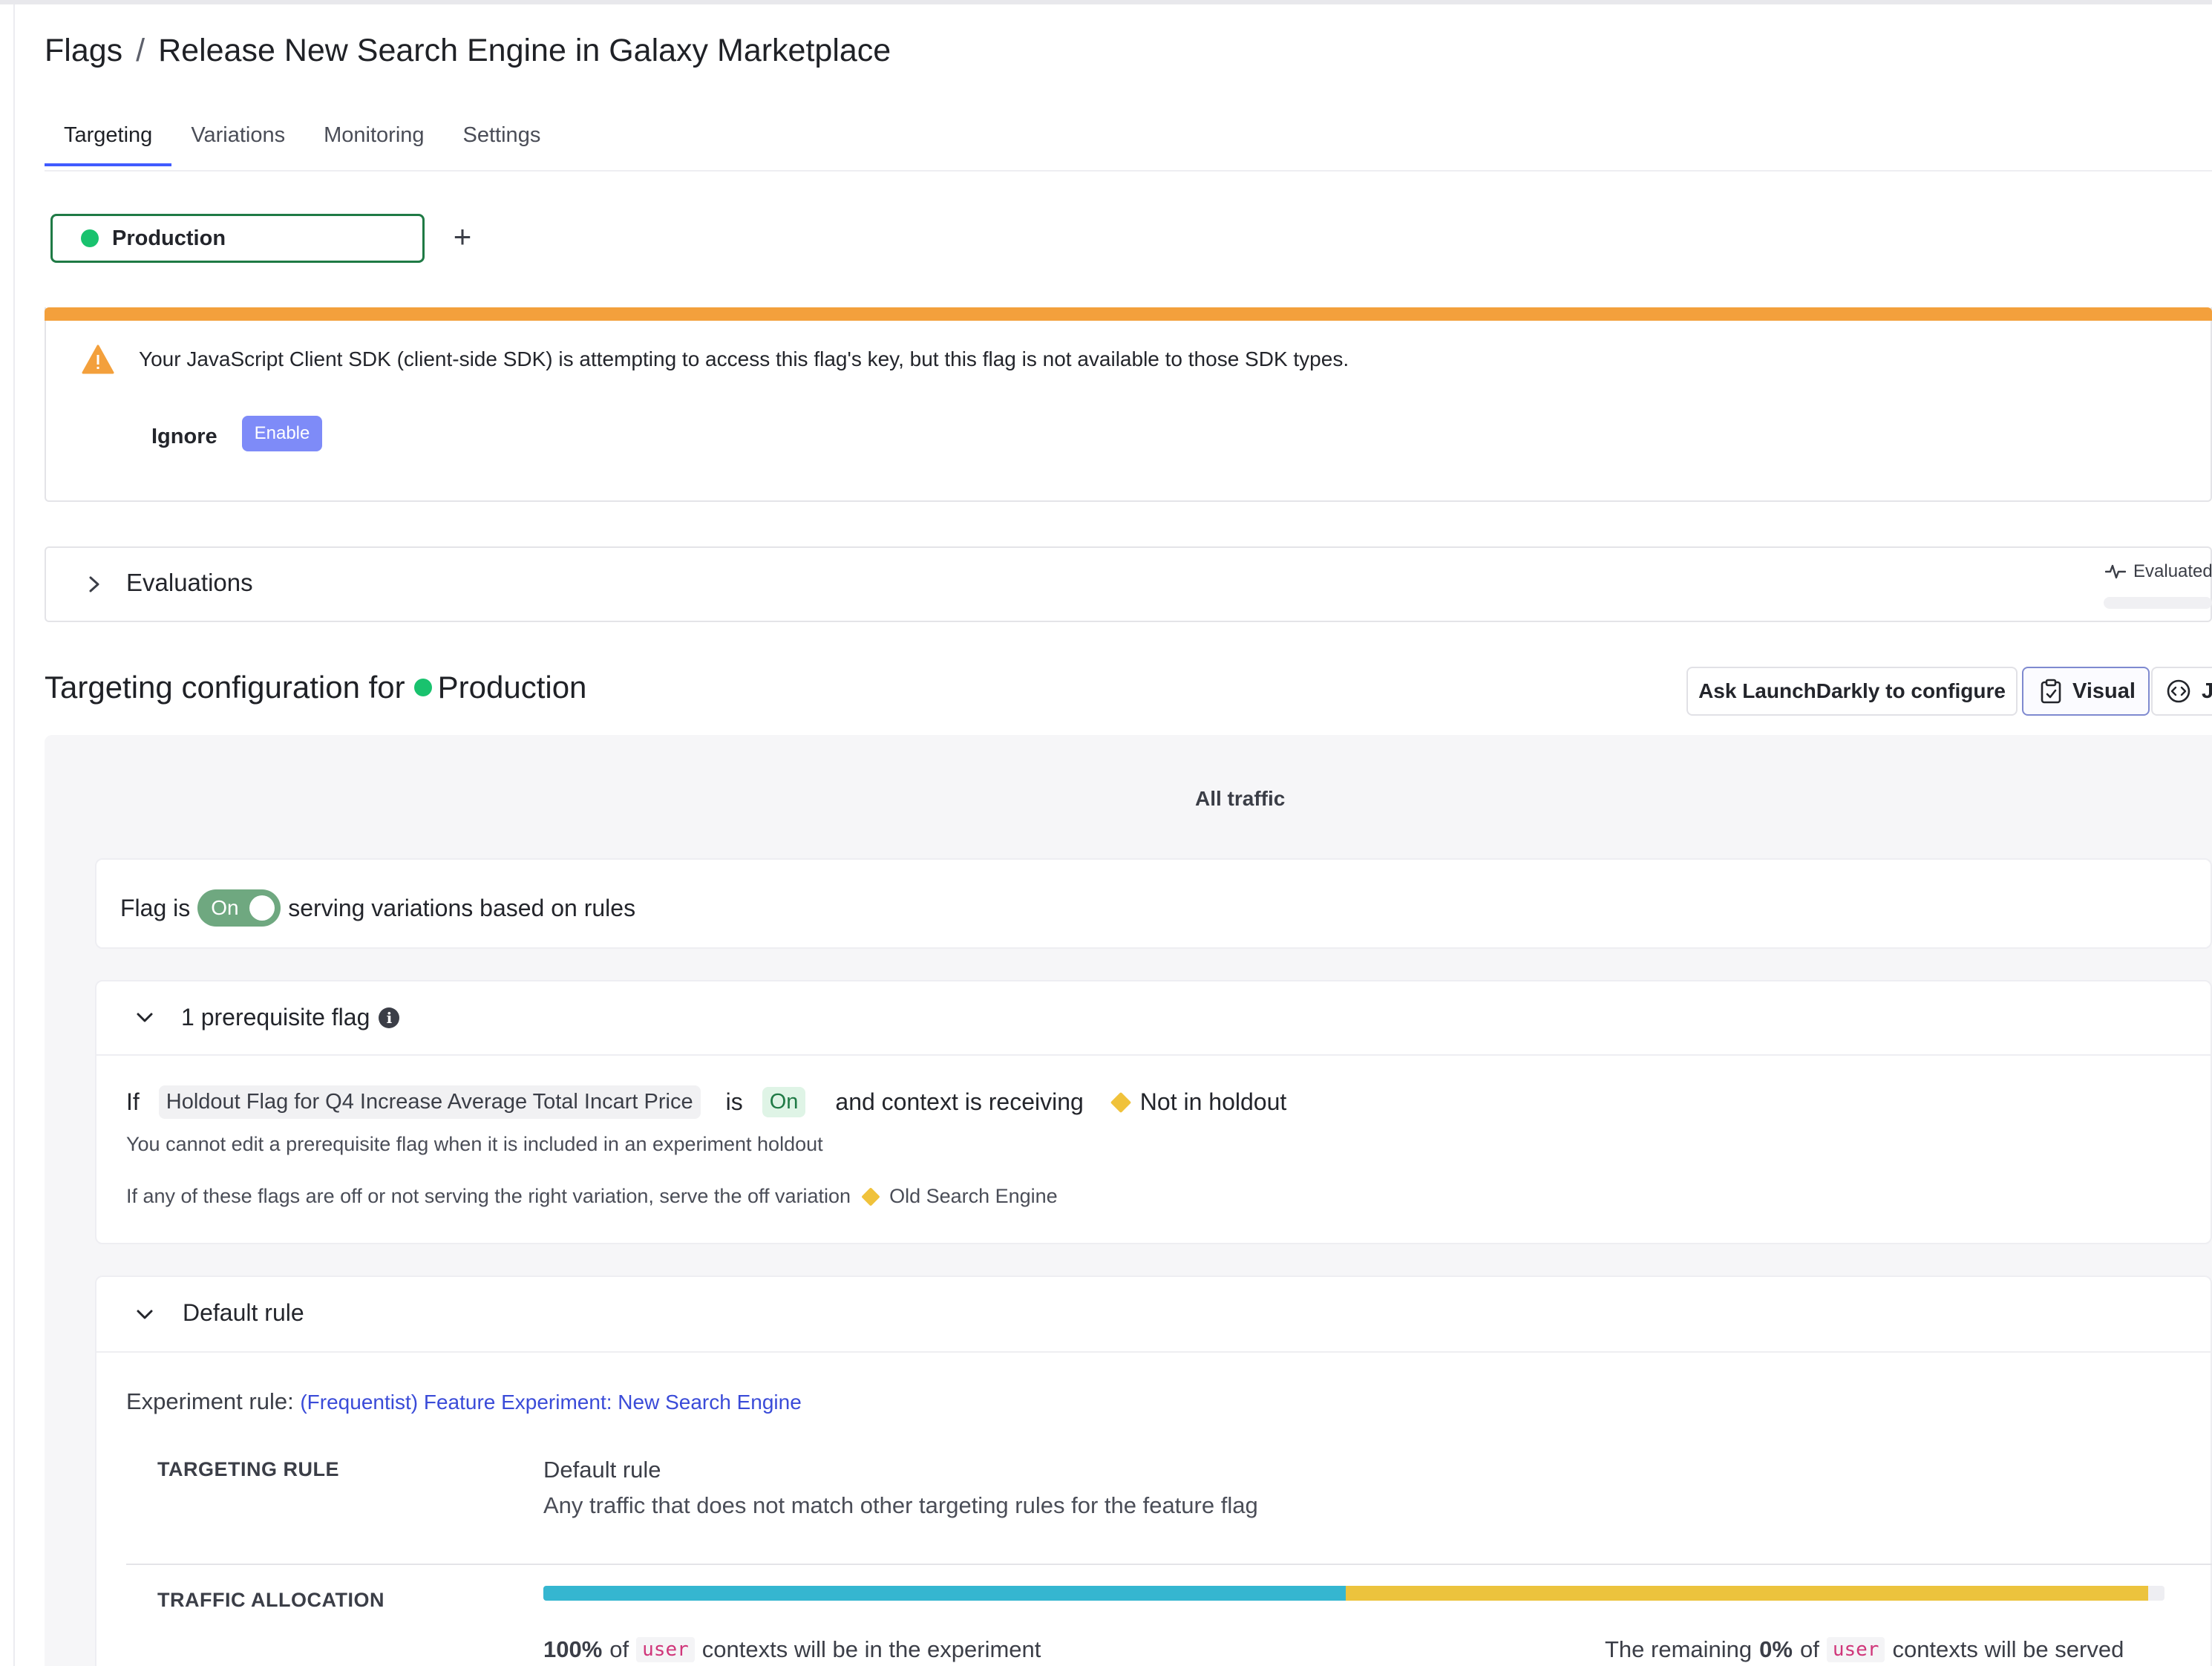 The height and width of the screenshot is (1666, 2212). Describe the element at coordinates (784, 1102) in the screenshot. I see `prerequisite-state-chip: On` at that location.